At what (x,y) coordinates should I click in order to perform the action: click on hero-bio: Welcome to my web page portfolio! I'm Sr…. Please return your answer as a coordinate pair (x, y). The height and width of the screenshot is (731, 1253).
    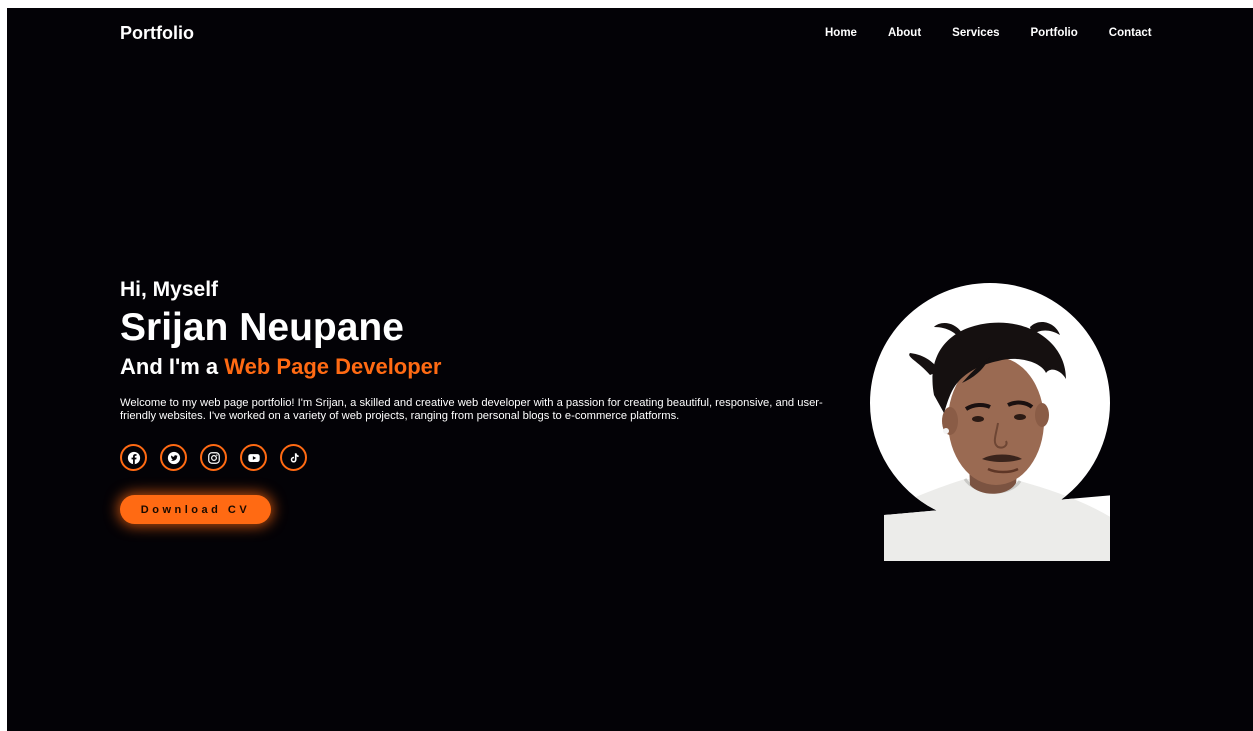
    Looking at the image, I should click on (471, 409).